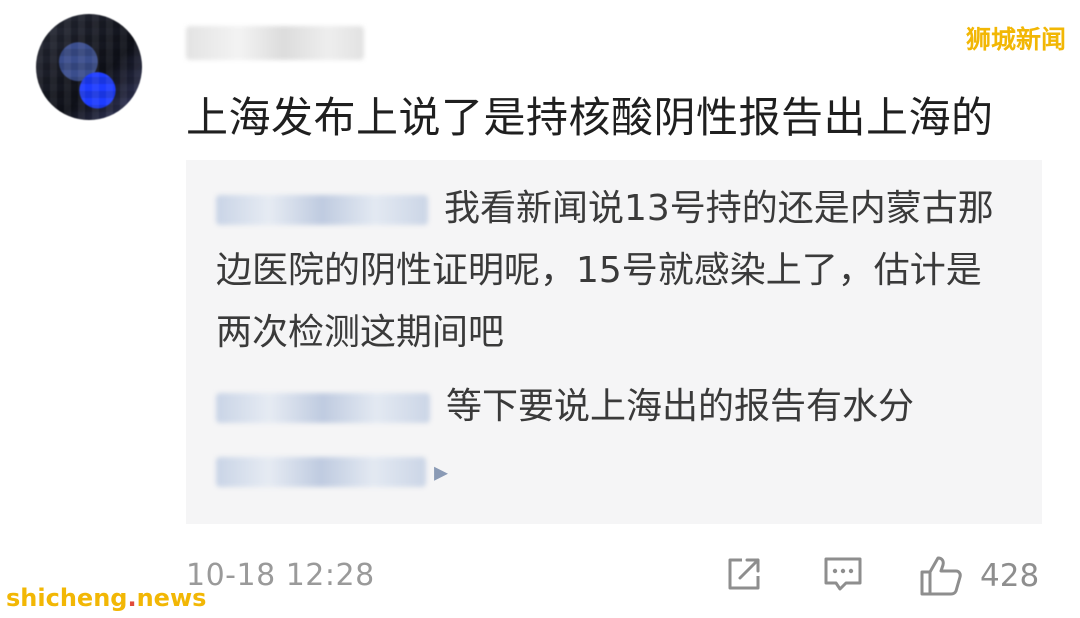  I want to click on comment-footer: 10-18 12:28 428, so click(614, 576).